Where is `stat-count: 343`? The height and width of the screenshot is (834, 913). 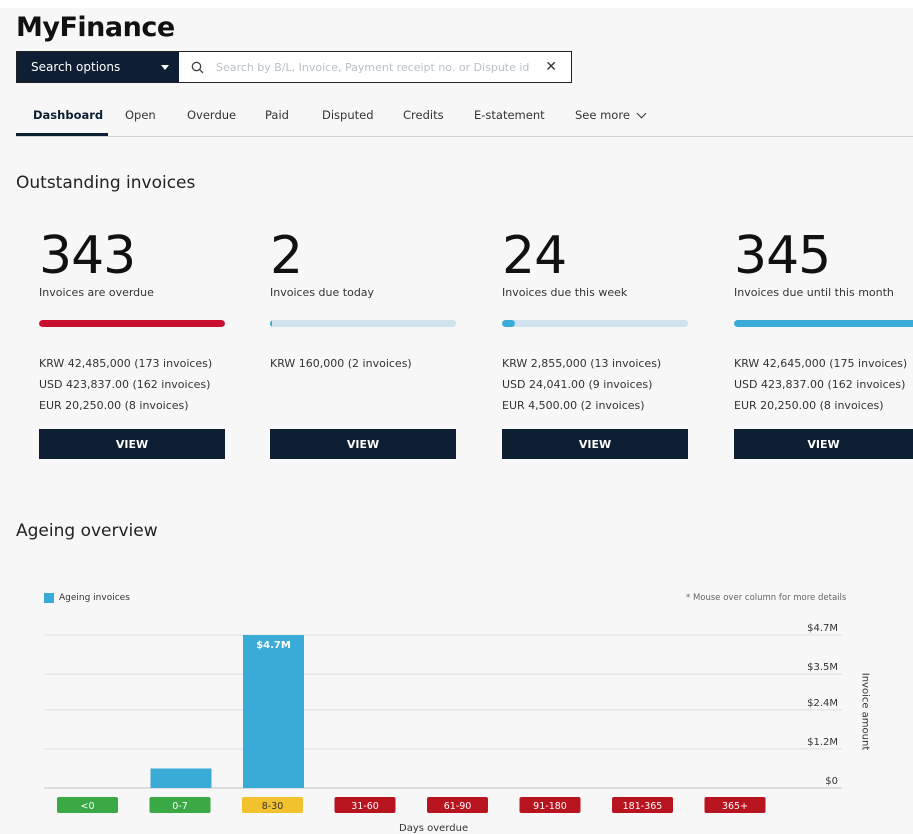 stat-count: 343 is located at coordinates (87, 256).